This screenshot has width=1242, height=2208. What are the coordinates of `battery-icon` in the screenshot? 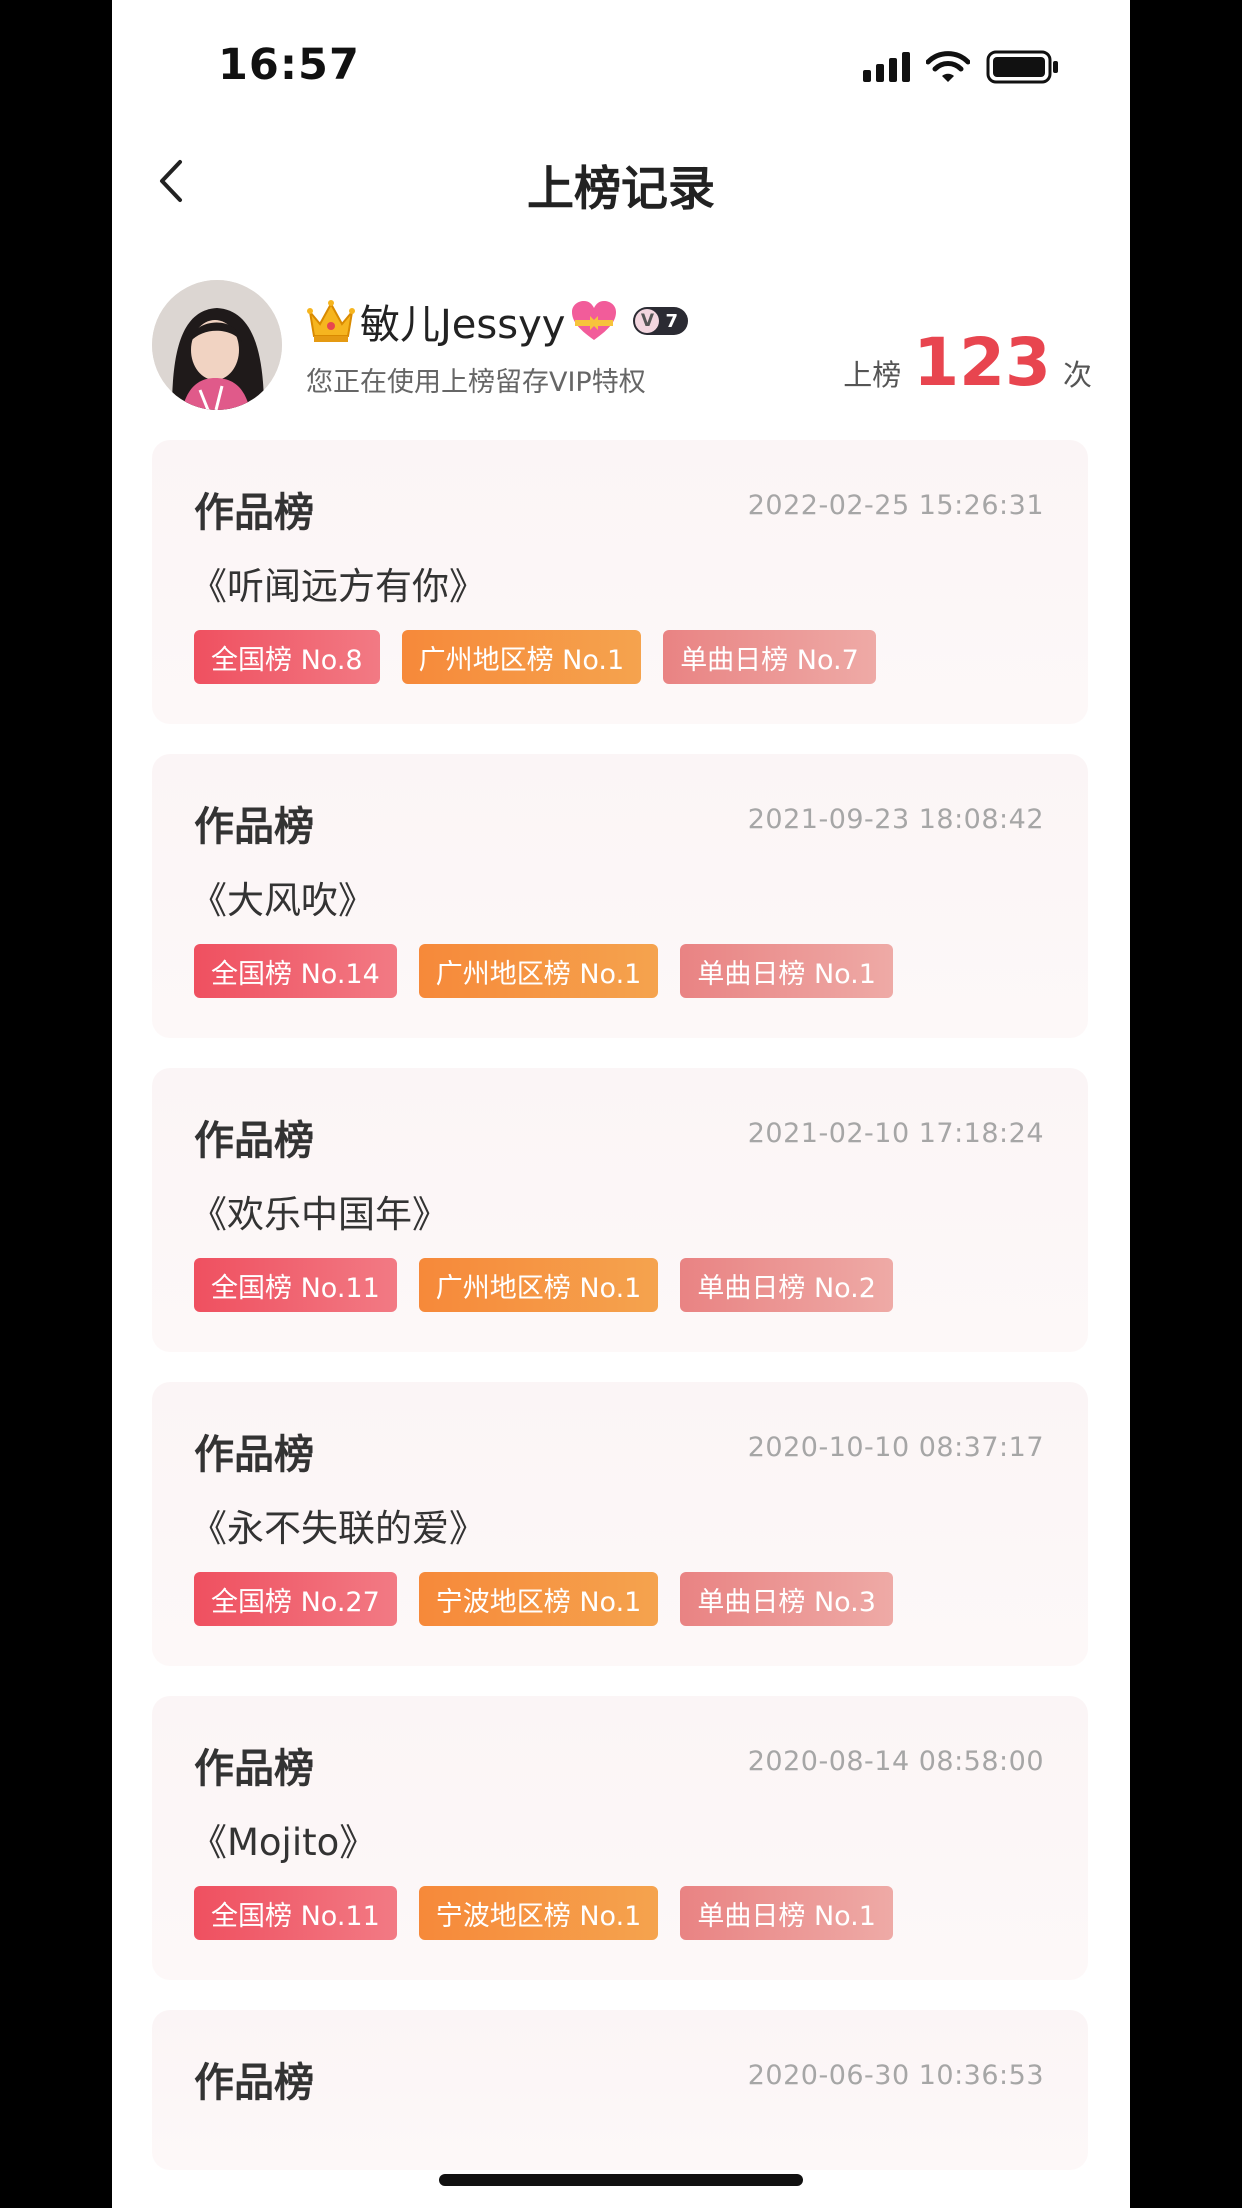 It's located at (1023, 67).